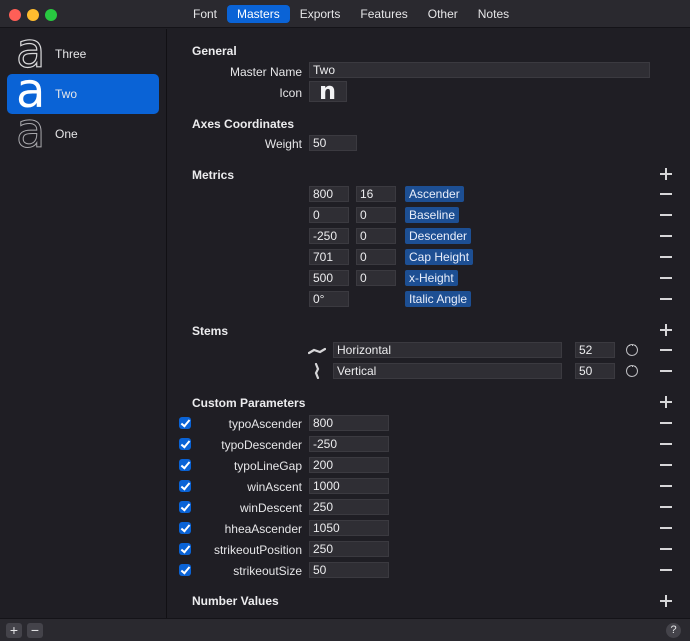 This screenshot has height=641, width=690. What do you see at coordinates (673, 630) in the screenshot?
I see `help-button: ?` at bounding box center [673, 630].